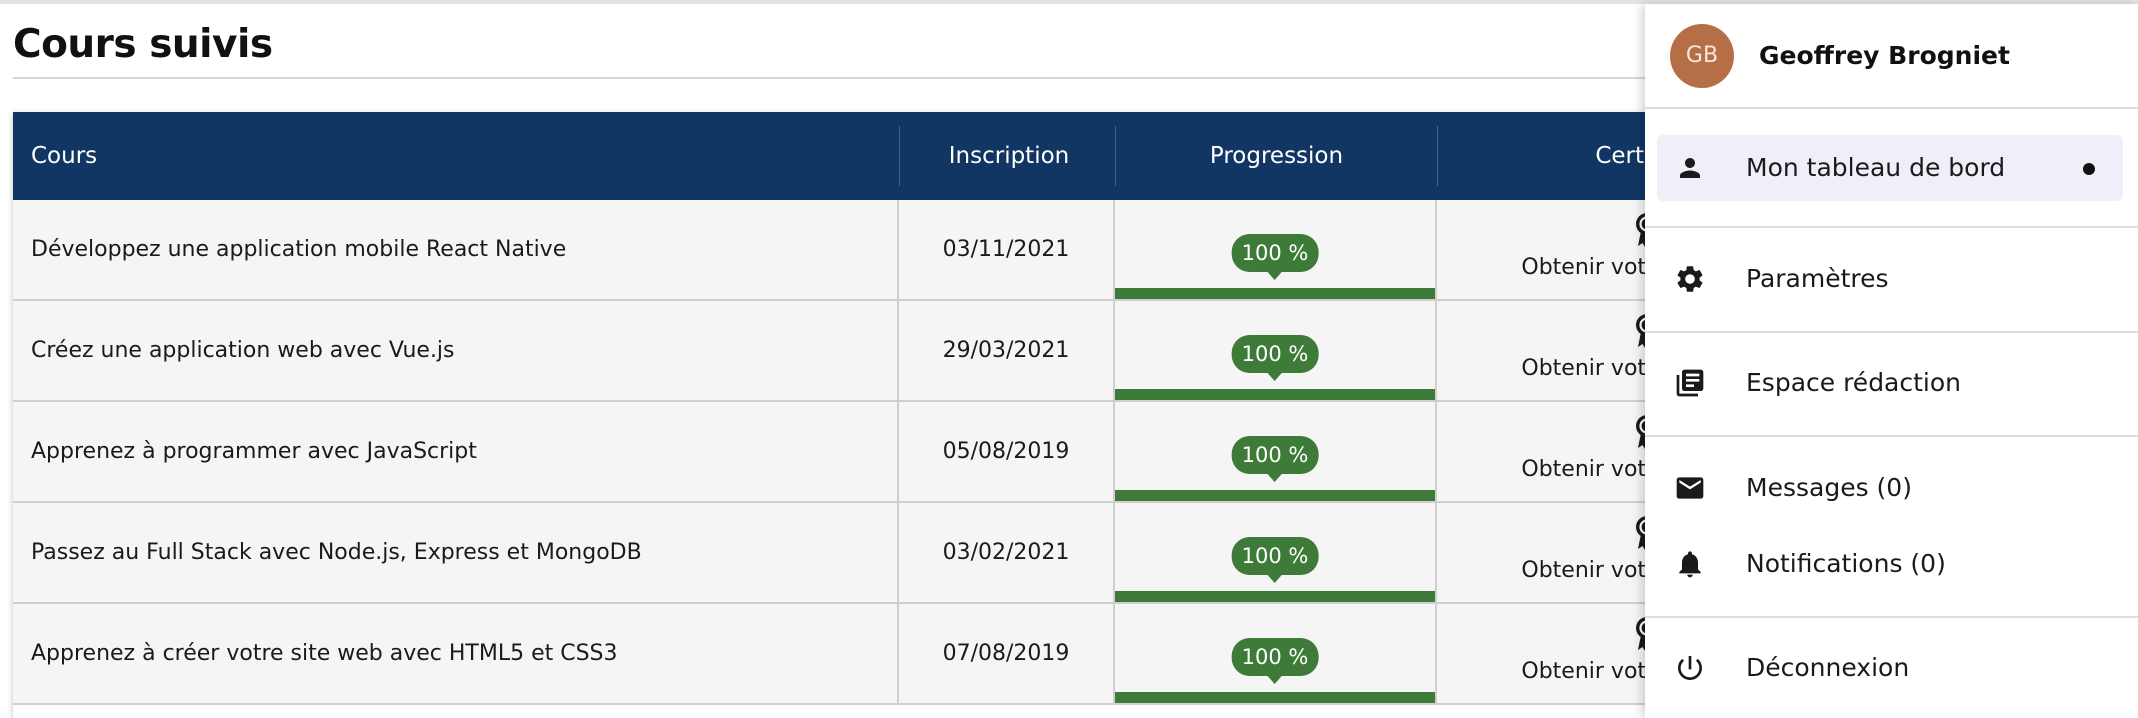 Image resolution: width=2138 pixels, height=718 pixels. What do you see at coordinates (1629, 156) in the screenshot?
I see `column-header-certificate: Certificat` at bounding box center [1629, 156].